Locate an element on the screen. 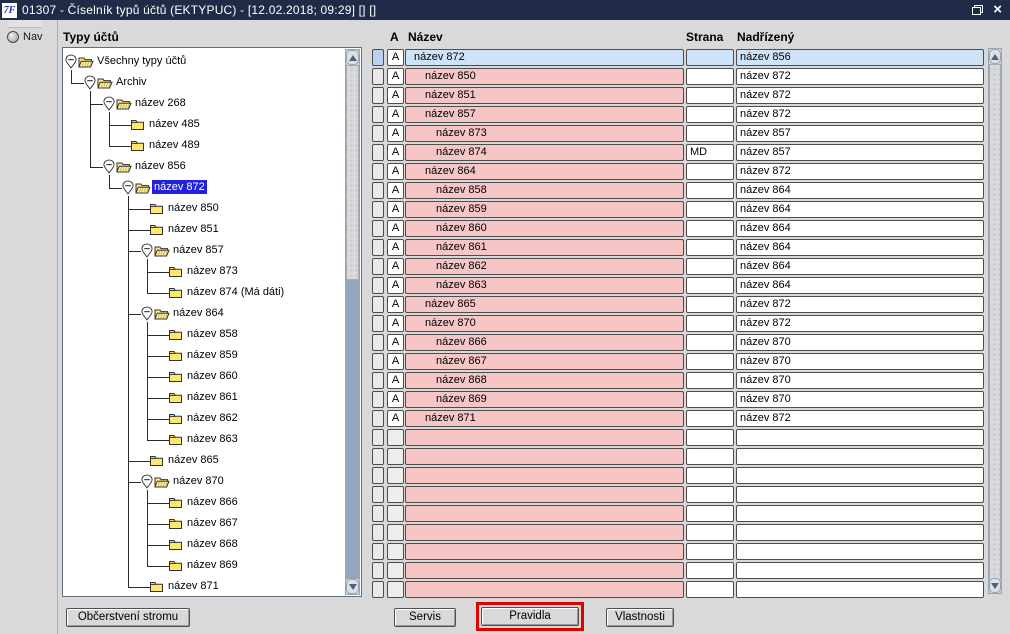 The height and width of the screenshot is (634, 1010). tree-scroll-up-button is located at coordinates (352, 57).